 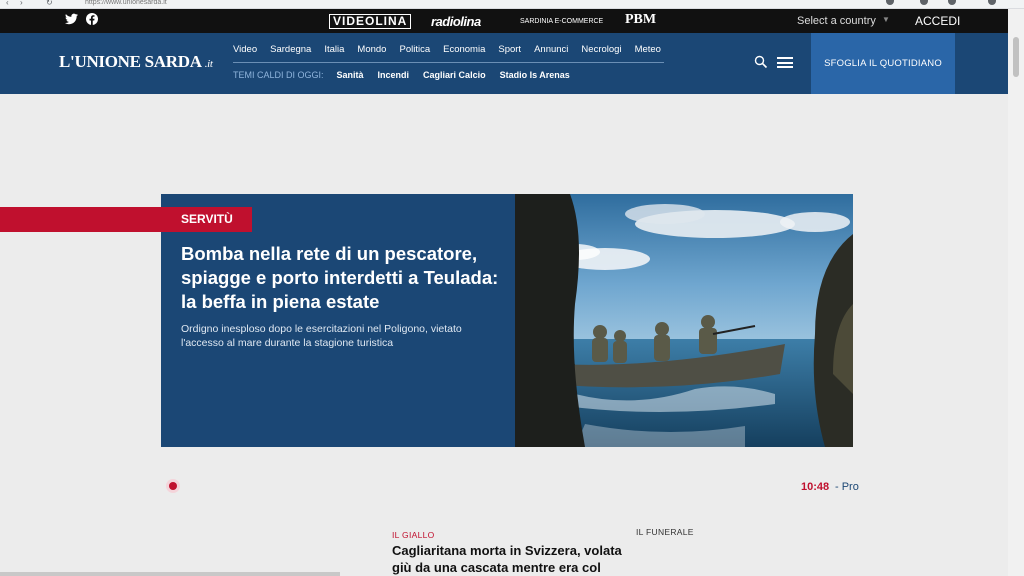 I want to click on logo-tld: .it, so click(x=208, y=64).